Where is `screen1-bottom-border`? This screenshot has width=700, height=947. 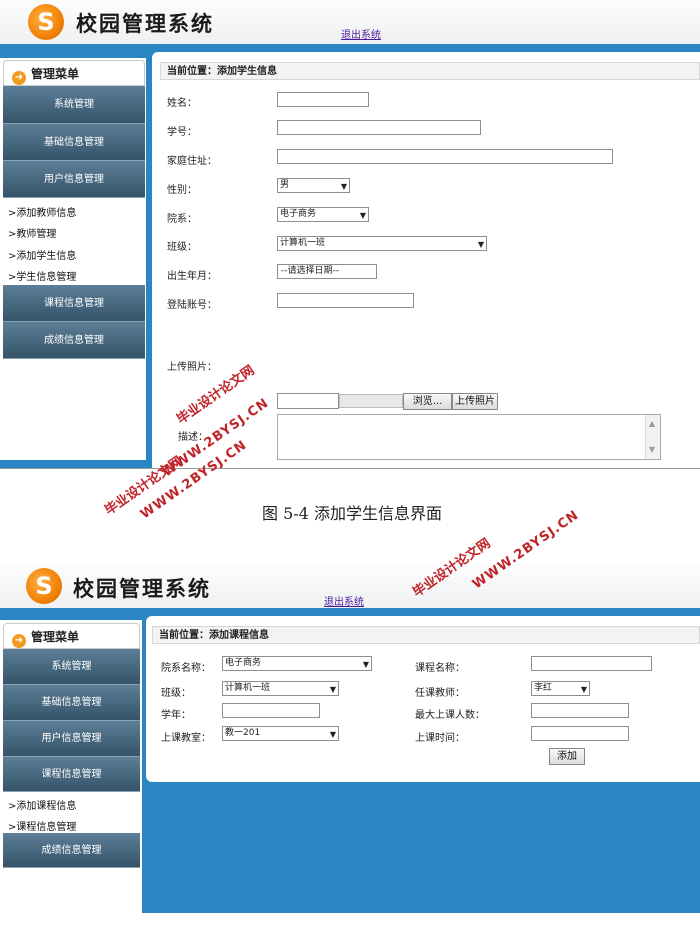 screen1-bottom-border is located at coordinates (350, 468).